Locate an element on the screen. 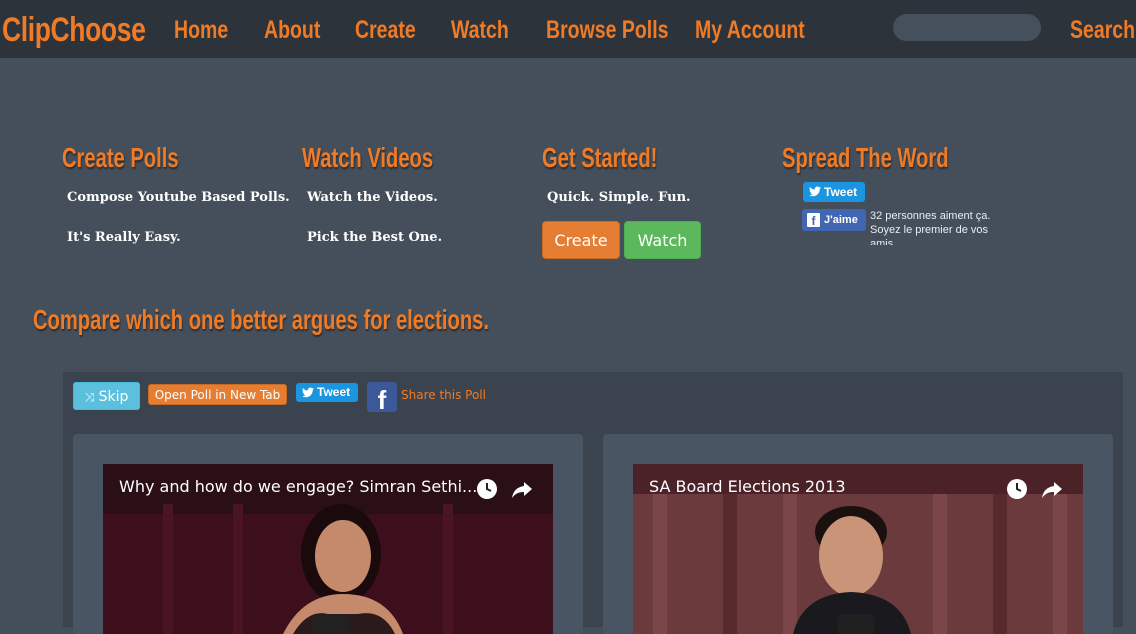 The image size is (1136, 634). feature-title-watch-videos: Watch Videos is located at coordinates (368, 157).